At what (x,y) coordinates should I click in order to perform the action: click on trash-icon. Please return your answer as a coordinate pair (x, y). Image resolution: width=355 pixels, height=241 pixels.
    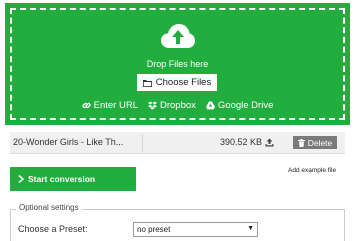
    Looking at the image, I should click on (301, 142).